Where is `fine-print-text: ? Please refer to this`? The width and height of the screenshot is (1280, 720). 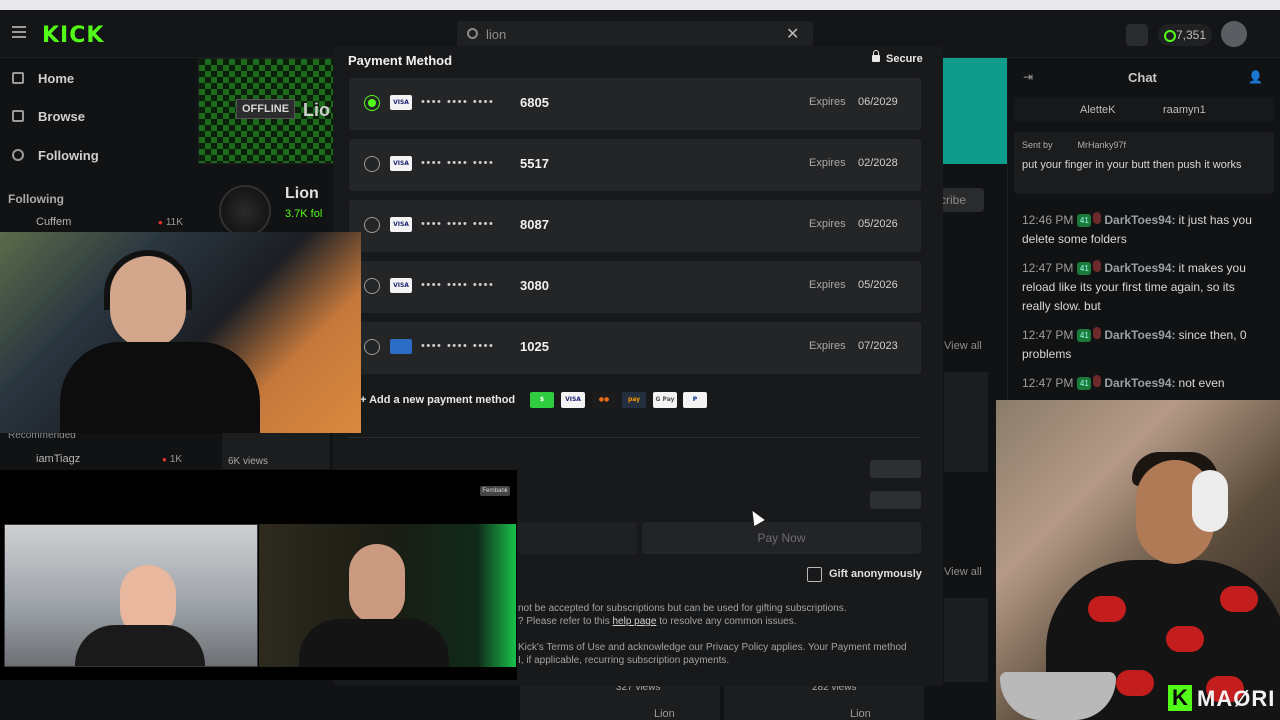
fine-print-text: ? Please refer to this is located at coordinates (565, 621).